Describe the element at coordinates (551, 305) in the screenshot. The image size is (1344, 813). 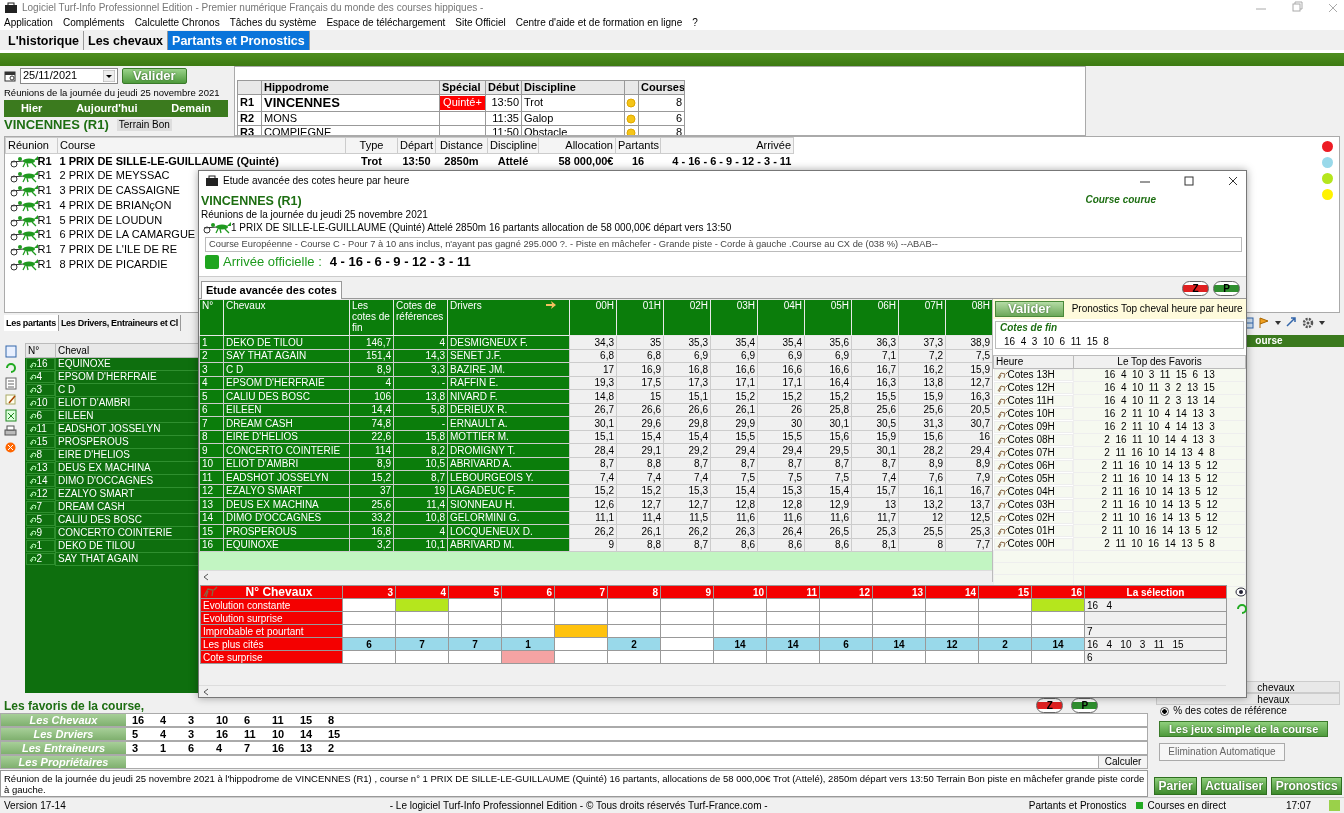
I see `pointing-hand-icon` at that location.